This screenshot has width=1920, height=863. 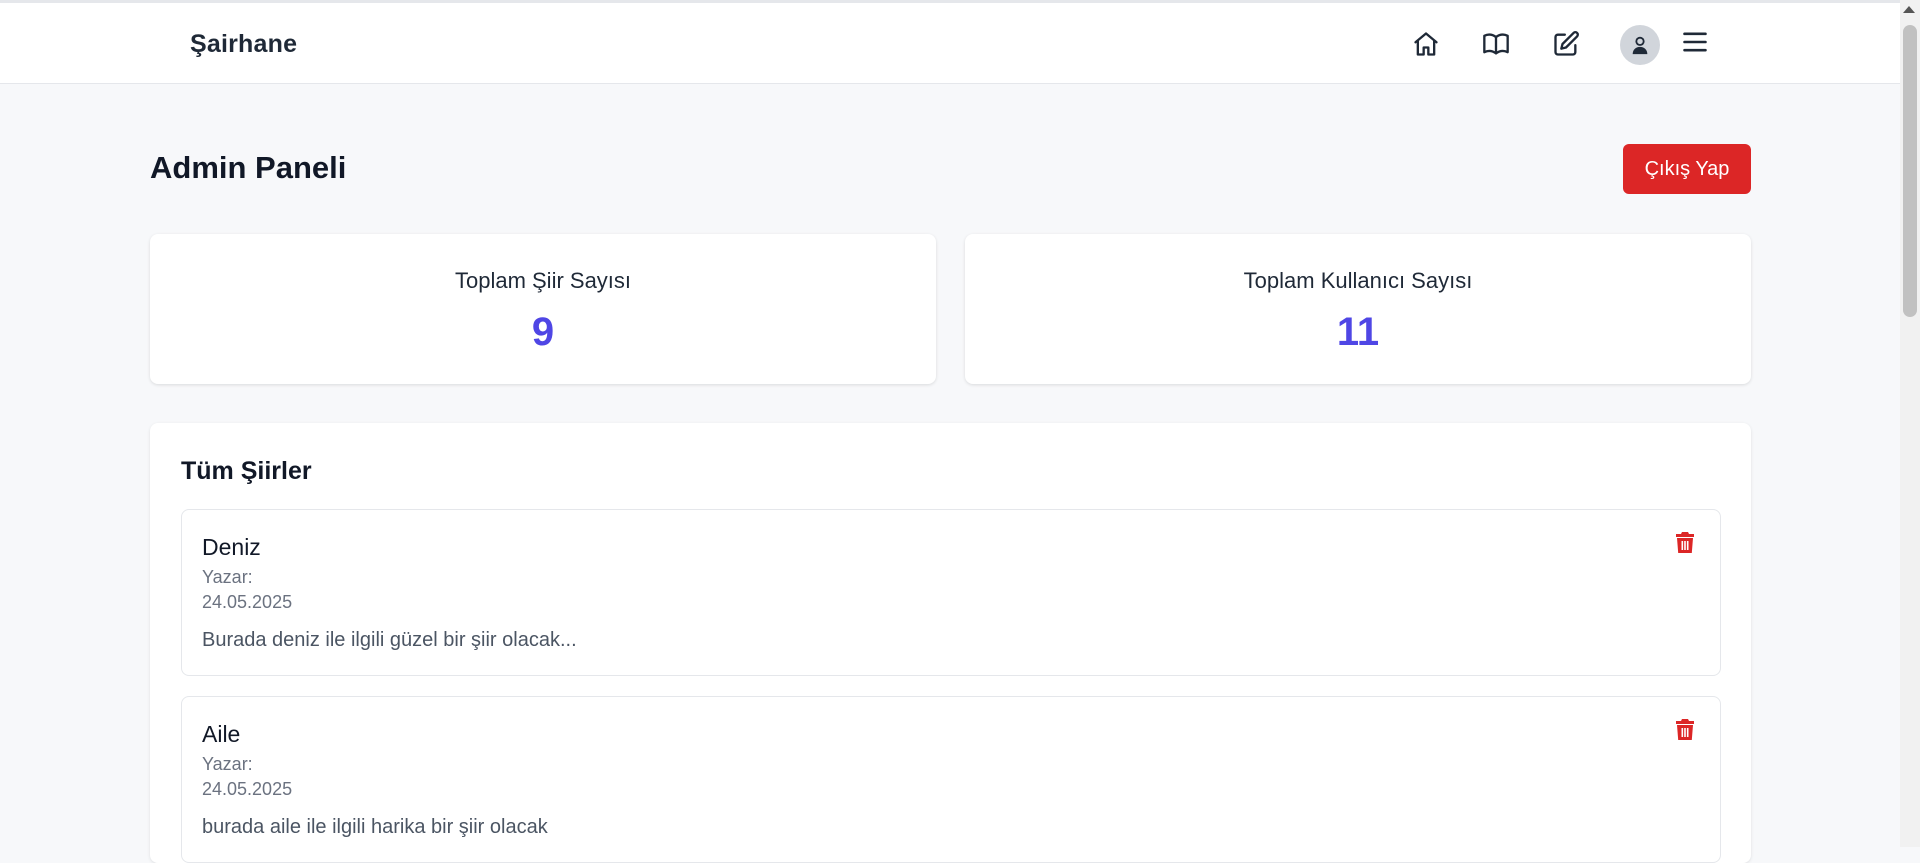 I want to click on stat-value: 9, so click(x=543, y=332).